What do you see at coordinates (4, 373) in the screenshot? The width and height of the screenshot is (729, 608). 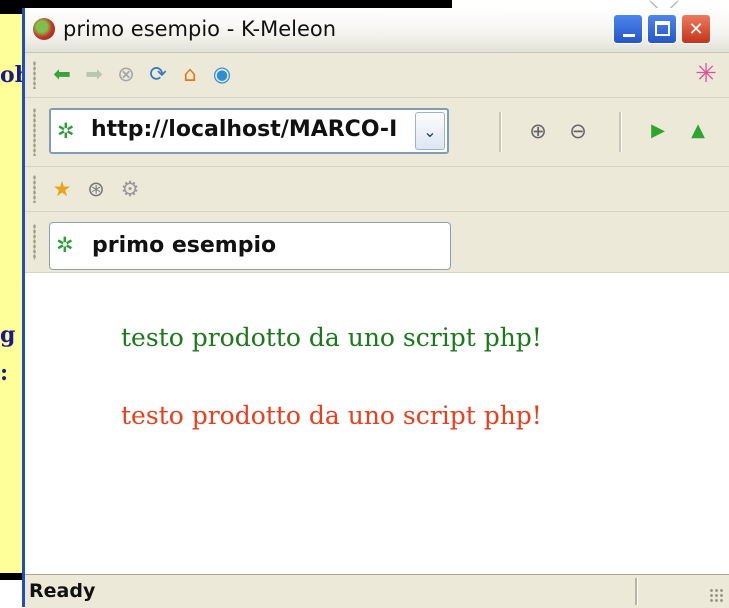 I see `background-text: :` at bounding box center [4, 373].